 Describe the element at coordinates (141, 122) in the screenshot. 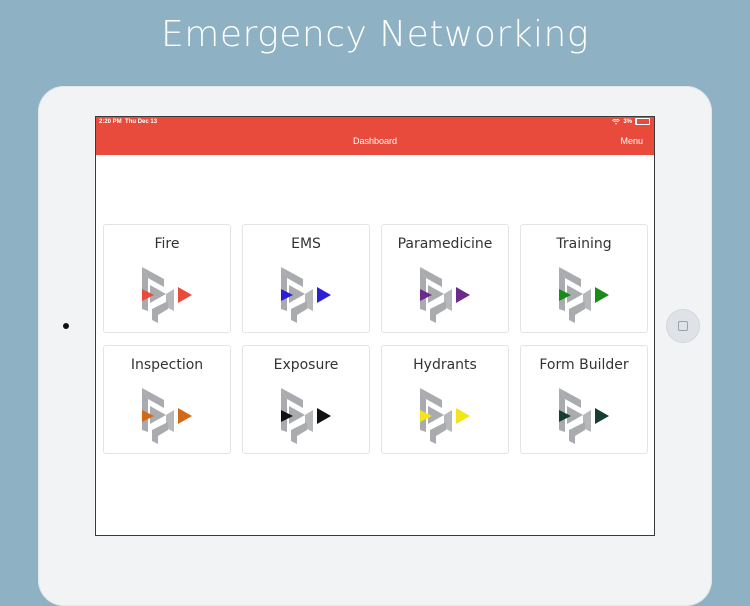

I see `status-date-text: Thu Dec 13` at that location.